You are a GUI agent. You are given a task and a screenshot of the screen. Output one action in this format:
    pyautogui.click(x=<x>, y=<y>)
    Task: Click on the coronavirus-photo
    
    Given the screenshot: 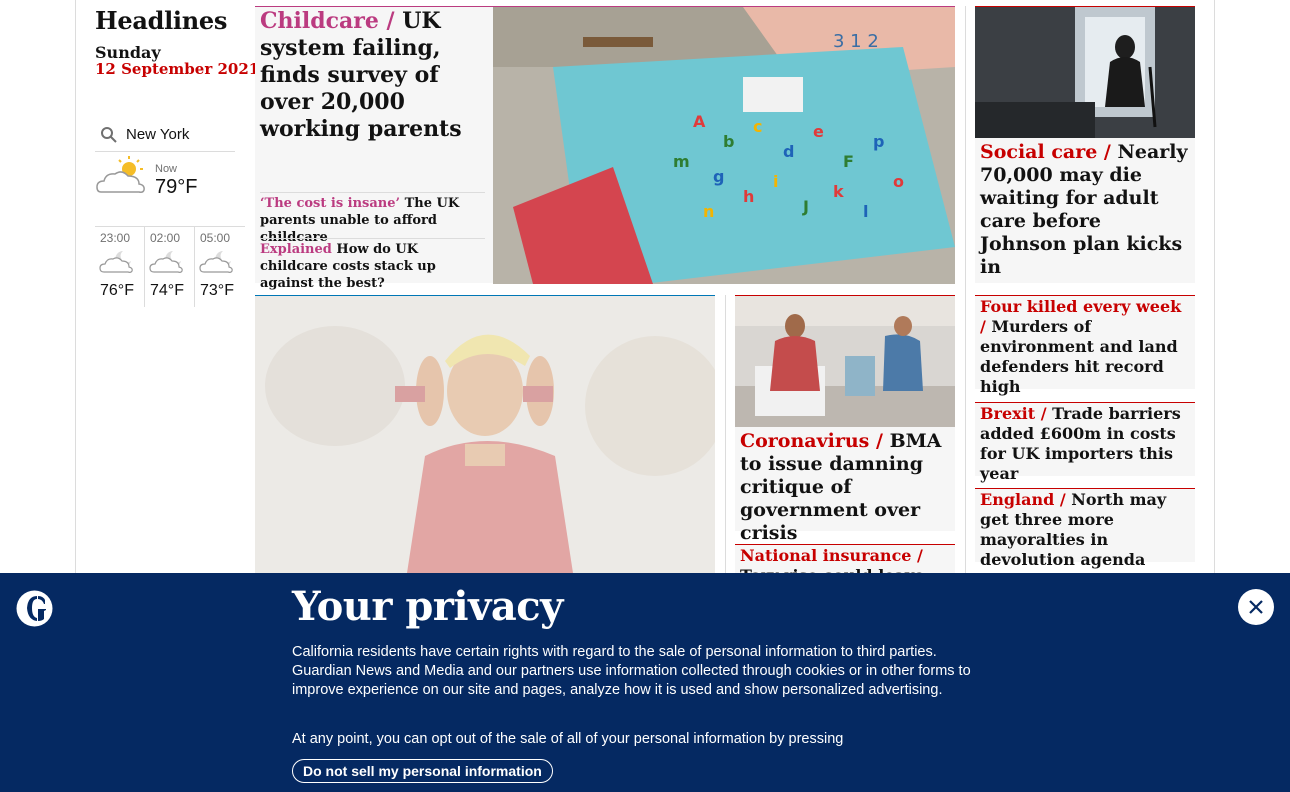 What is the action you would take?
    pyautogui.click(x=845, y=361)
    